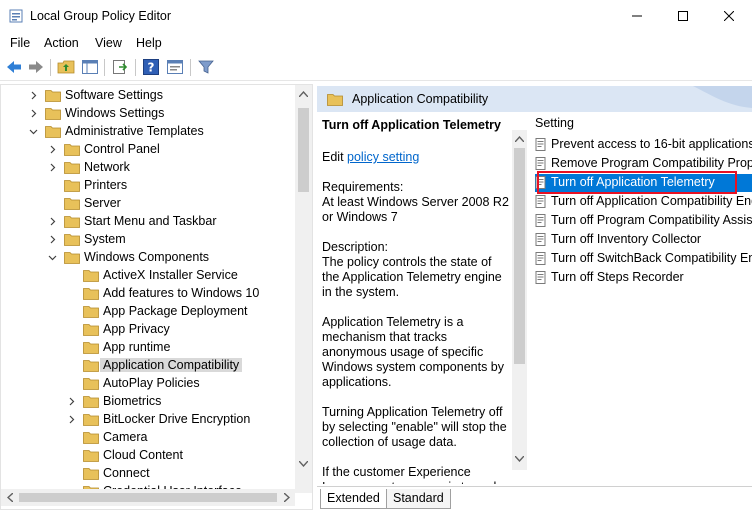 The height and width of the screenshot is (510, 752). I want to click on tree-item: Administrative Templates, so click(147, 132).